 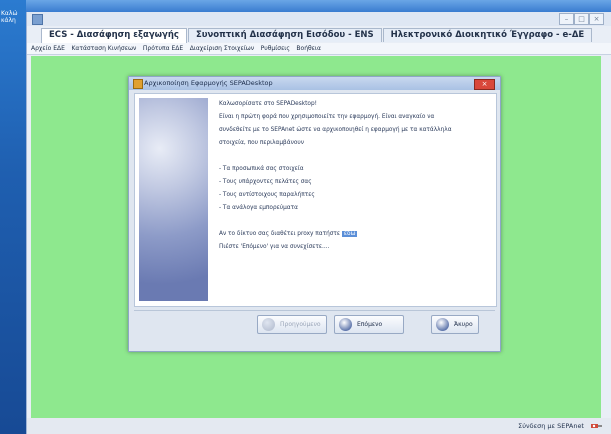 What do you see at coordinates (208, 83) in the screenshot?
I see `dialog-title: Αρχικοποίηση Εφαρμογής SEPADesktop` at bounding box center [208, 83].